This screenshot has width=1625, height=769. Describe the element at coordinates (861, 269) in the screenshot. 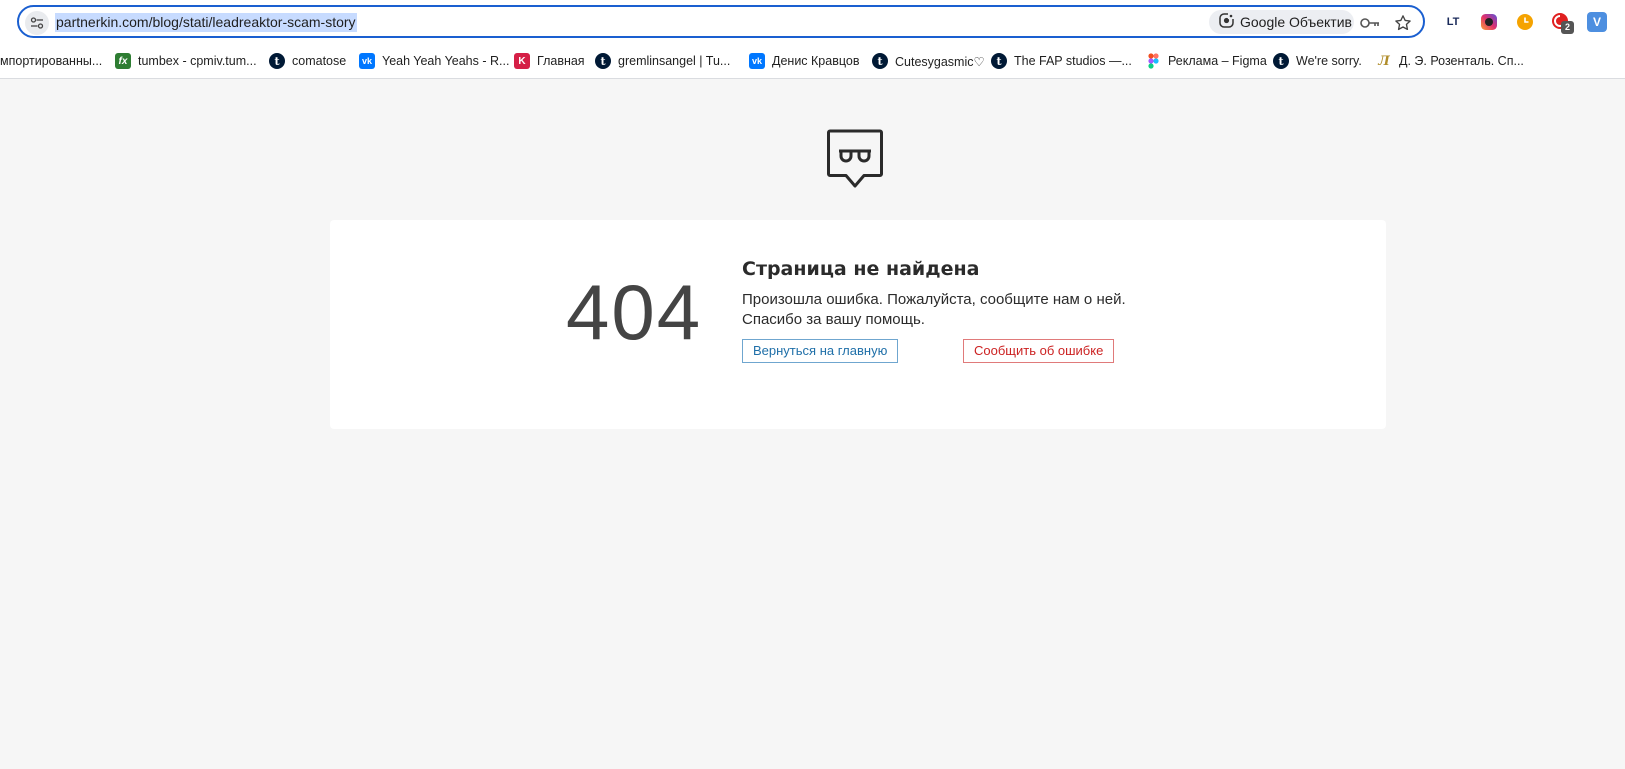

I see `error-title: Страница не найдена` at that location.